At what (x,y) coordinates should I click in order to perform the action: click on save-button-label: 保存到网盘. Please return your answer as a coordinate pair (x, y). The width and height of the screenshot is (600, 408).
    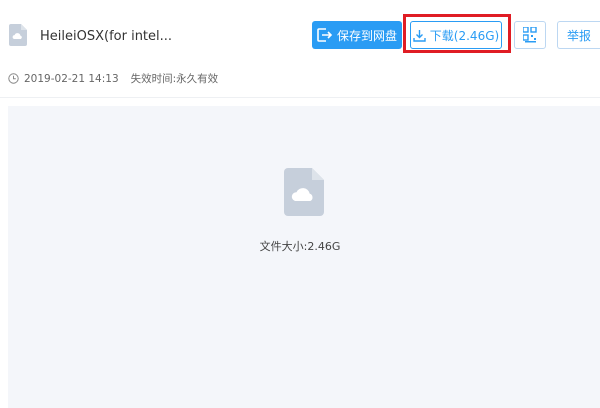
    Looking at the image, I should click on (366, 35).